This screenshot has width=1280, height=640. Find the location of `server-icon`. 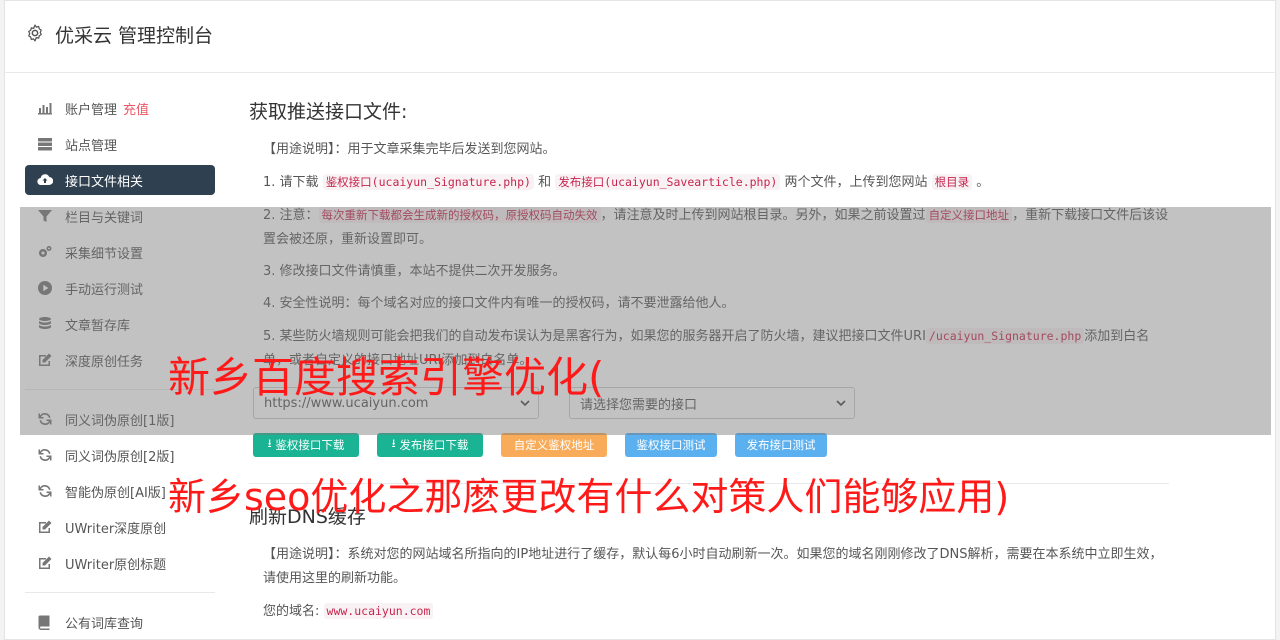

server-icon is located at coordinates (45, 144).